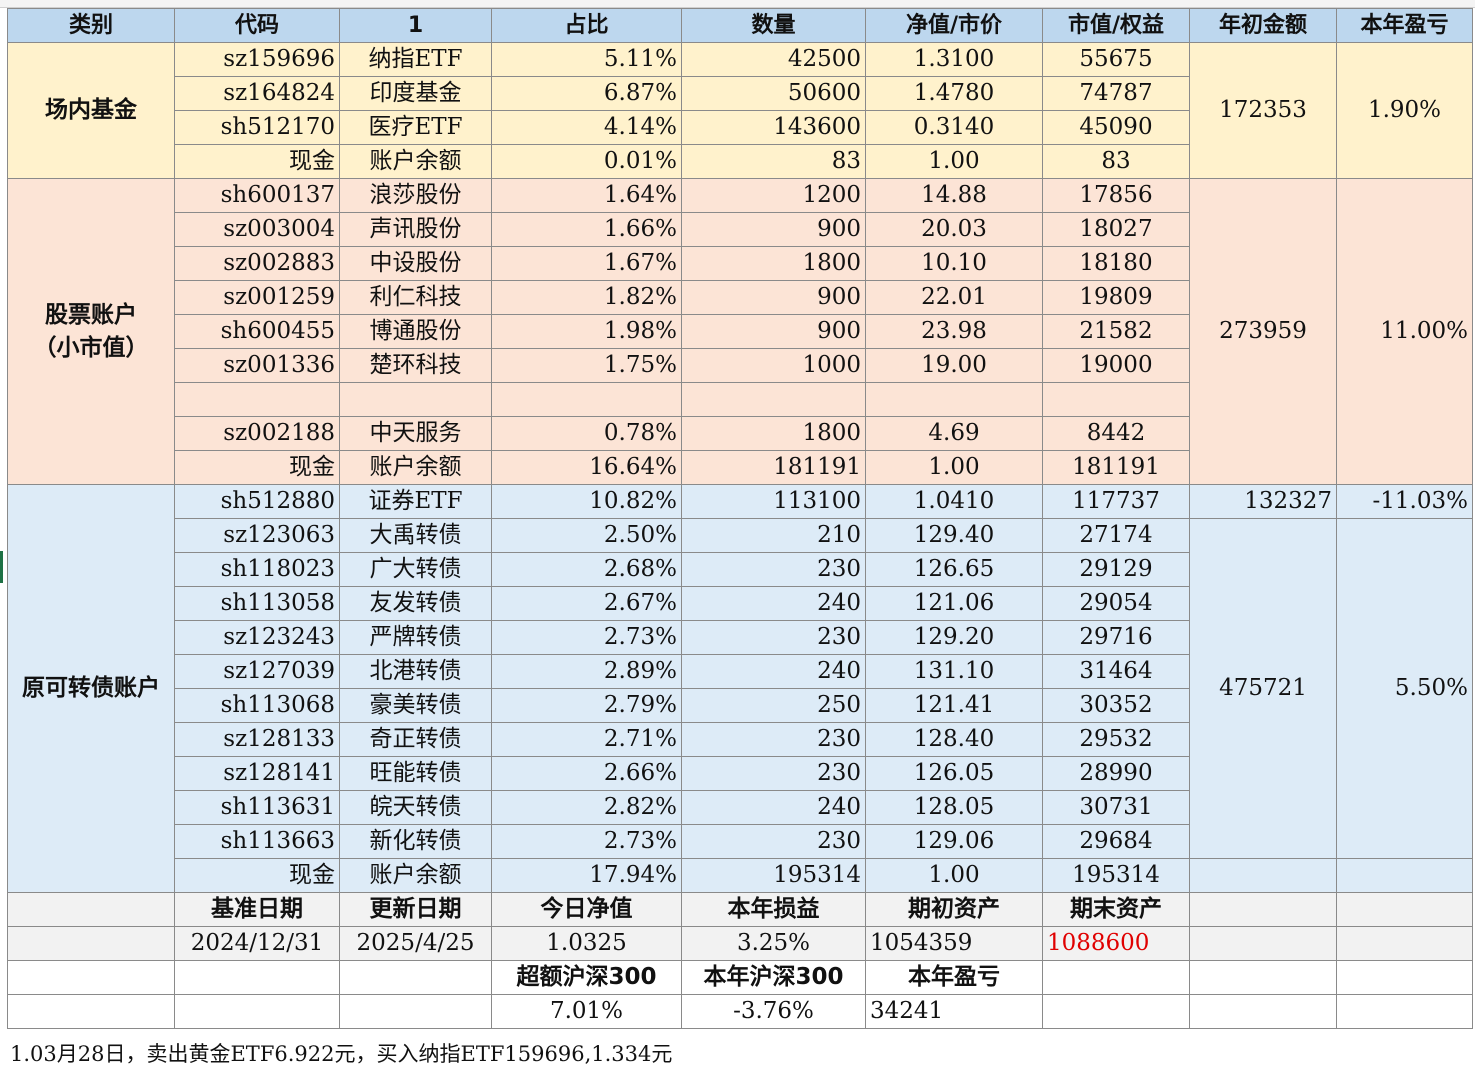 The image size is (1475, 1085). I want to click on ratio-cell: 1.66%, so click(586, 229).